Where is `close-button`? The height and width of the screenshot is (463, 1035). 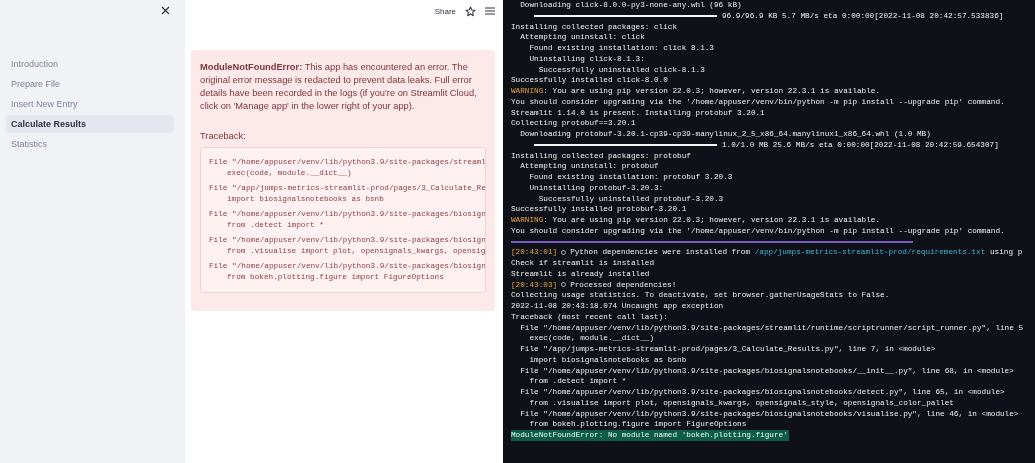 close-button is located at coordinates (165, 10).